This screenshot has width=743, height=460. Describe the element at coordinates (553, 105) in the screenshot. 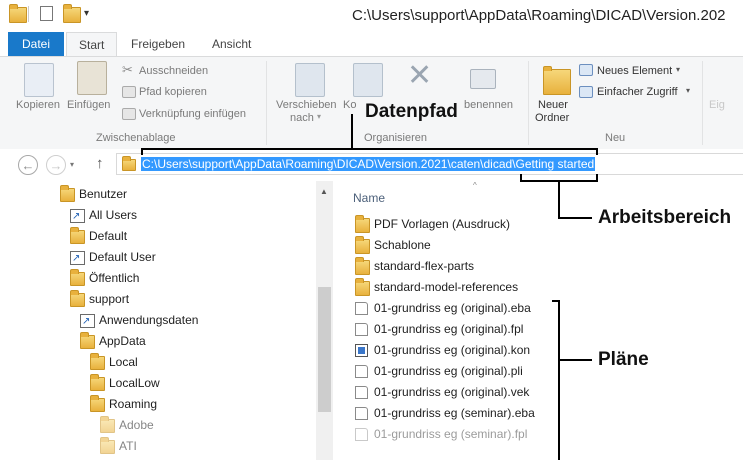

I see `new-folder-button: Neuer` at that location.